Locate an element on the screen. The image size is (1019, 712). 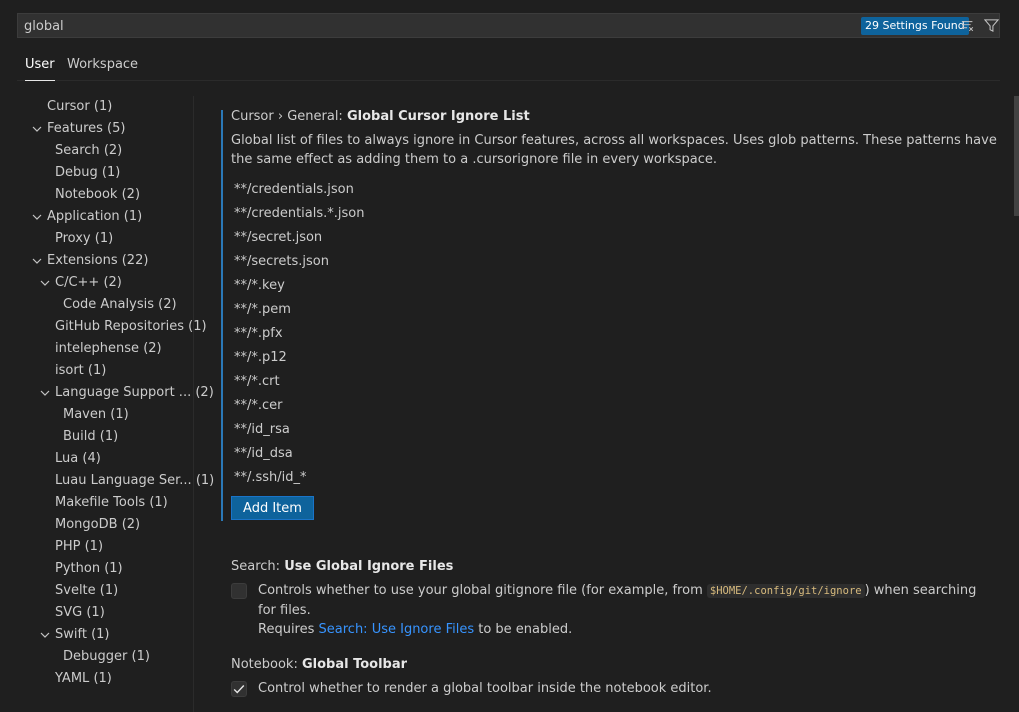
toc-item-label: Maven is located at coordinates (85, 414).